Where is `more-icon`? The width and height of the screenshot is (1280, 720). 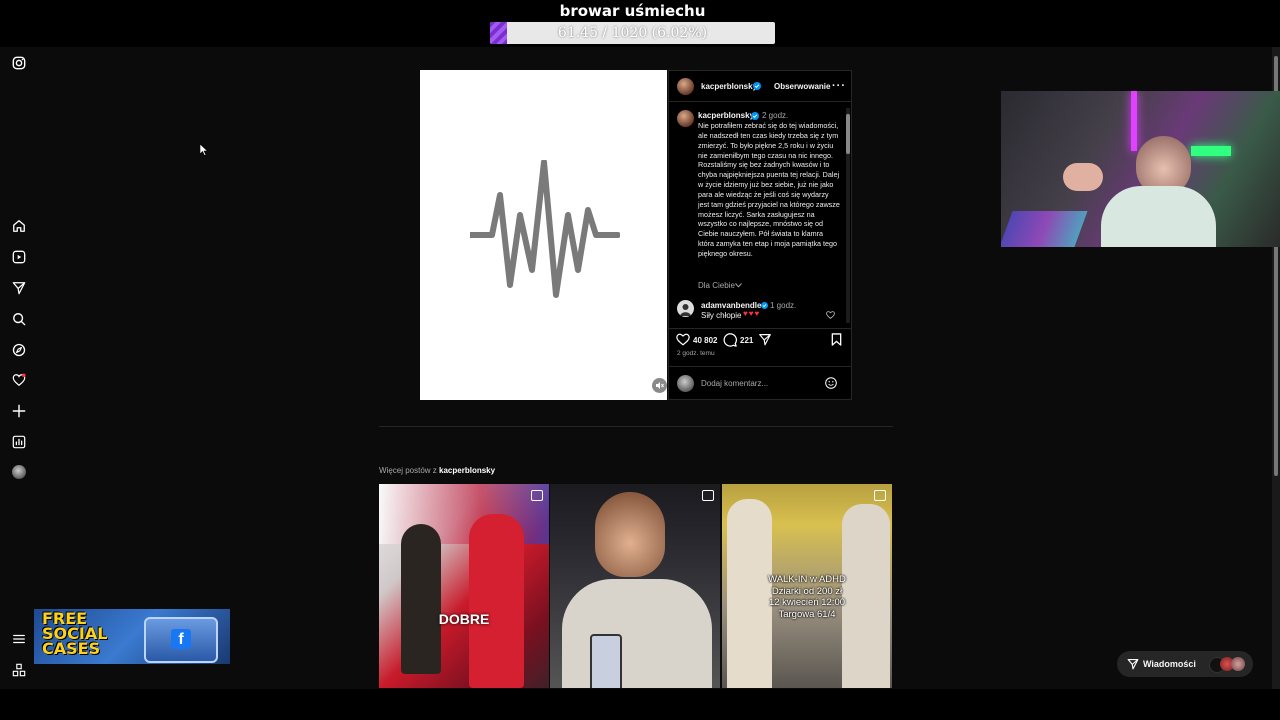 more-icon is located at coordinates (19, 670).